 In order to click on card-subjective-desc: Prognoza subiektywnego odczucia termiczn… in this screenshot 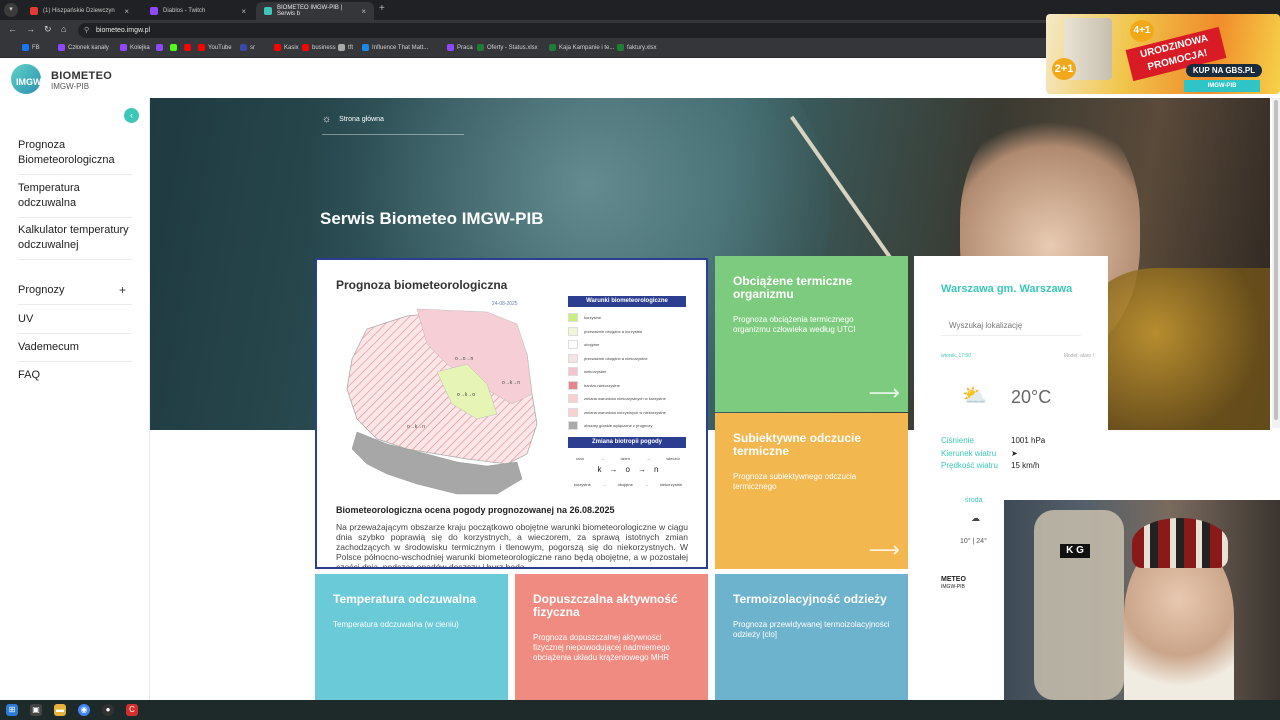, I will do `click(795, 481)`.